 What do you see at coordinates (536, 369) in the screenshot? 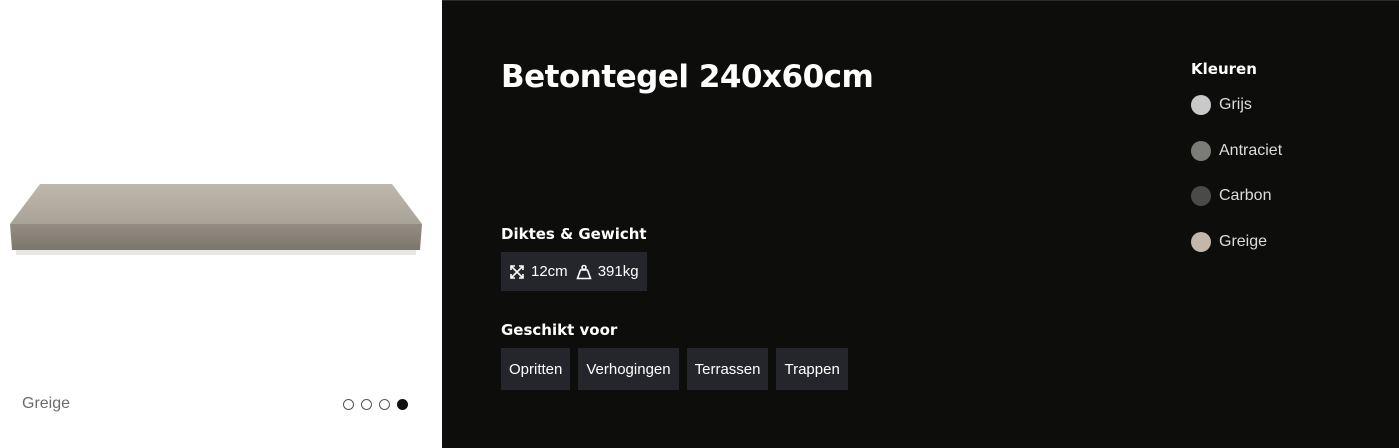
I see `chip-opritten: Opritten` at bounding box center [536, 369].